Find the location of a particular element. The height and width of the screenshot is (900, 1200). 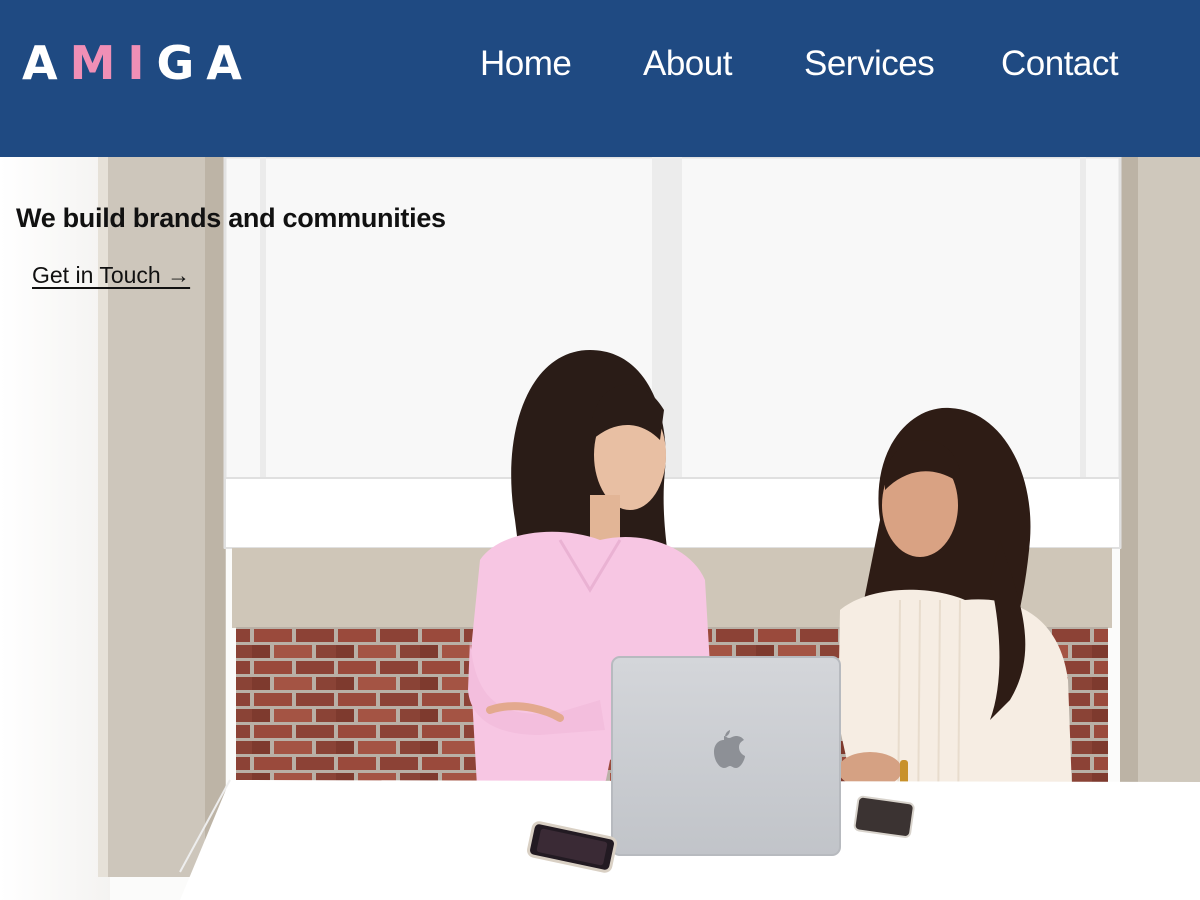

nav-about: About is located at coordinates (687, 64).